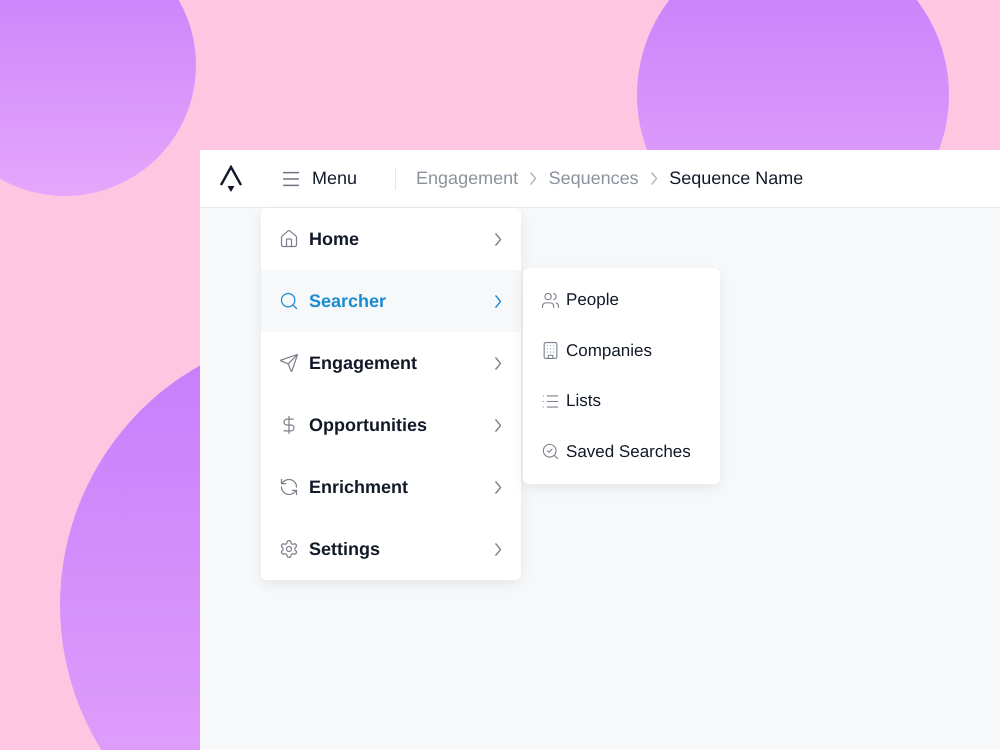 This screenshot has height=750, width=1000. Describe the element at coordinates (319, 179) in the screenshot. I see `menu-button: Menu` at that location.